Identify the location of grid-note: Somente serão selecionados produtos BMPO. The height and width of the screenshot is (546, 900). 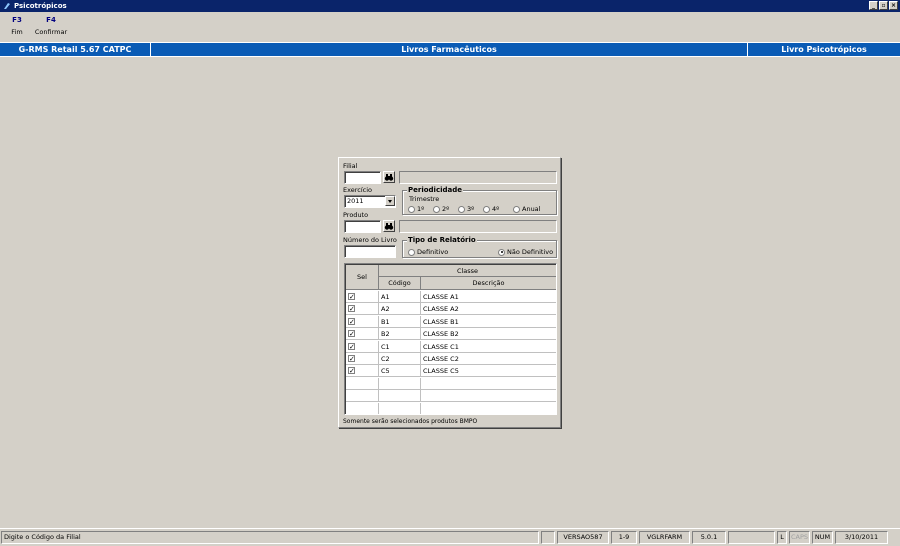
(410, 421).